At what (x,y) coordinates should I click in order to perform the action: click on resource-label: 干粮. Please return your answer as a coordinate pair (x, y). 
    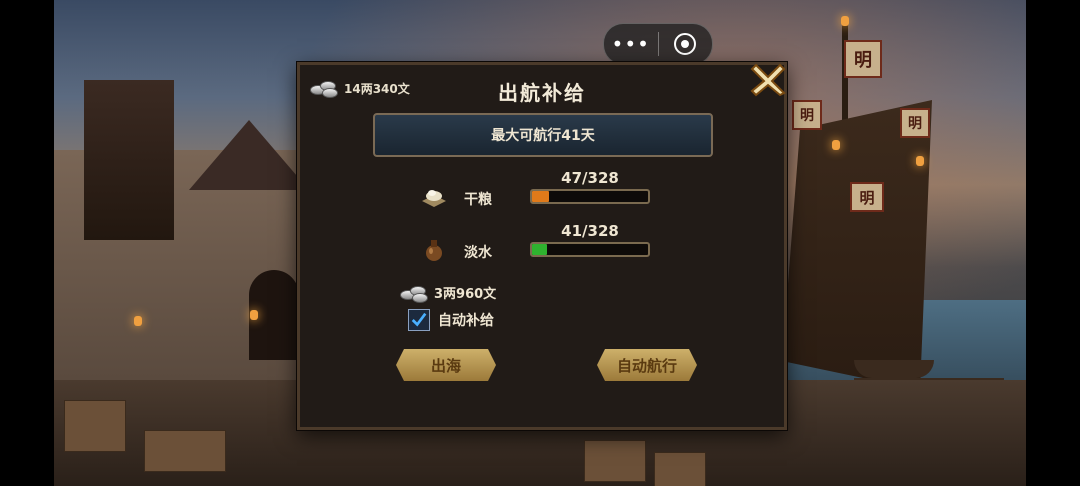
    Looking at the image, I should click on (478, 200).